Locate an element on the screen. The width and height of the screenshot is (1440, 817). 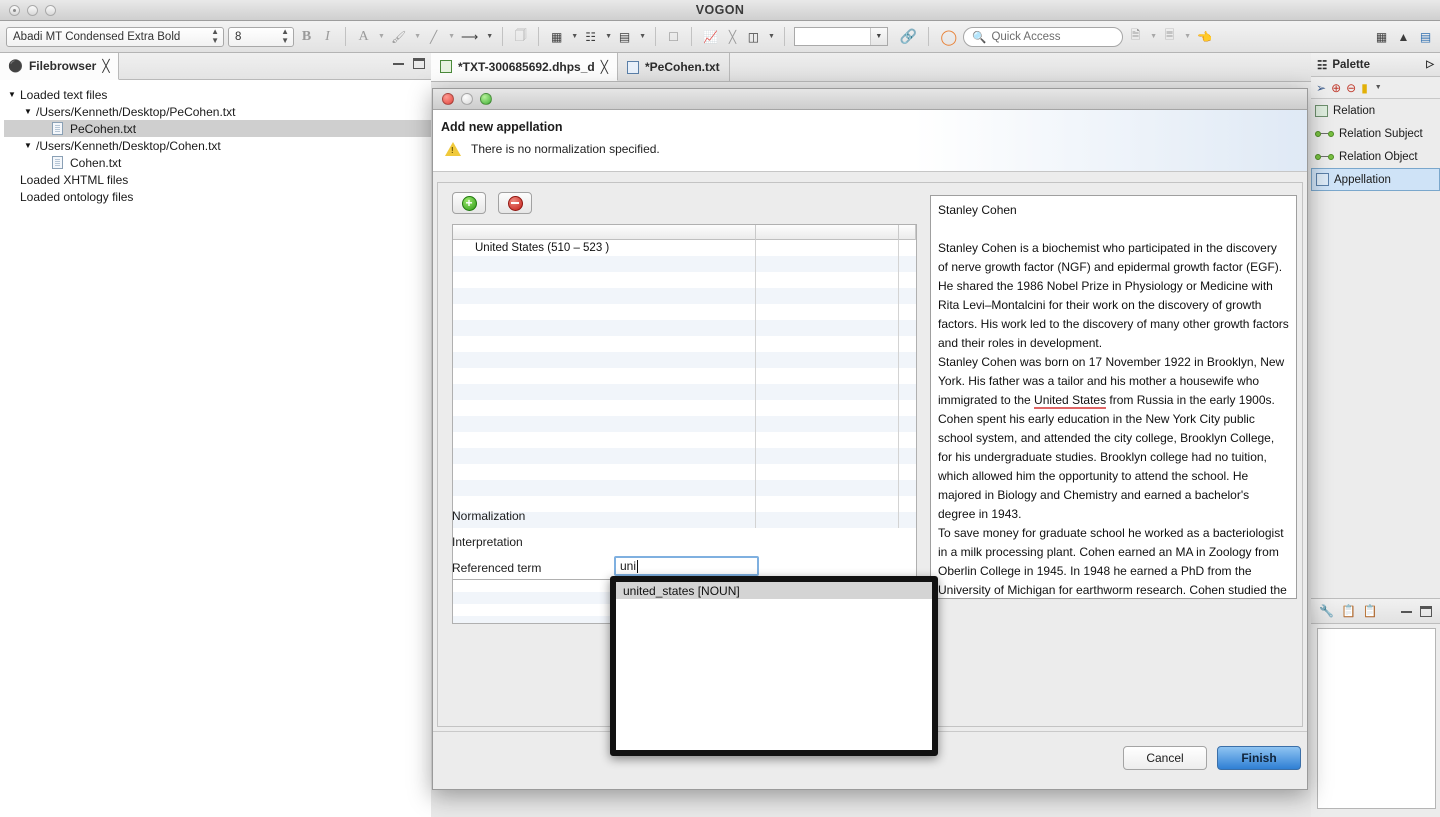
chart-icon: 📈 is located at coordinates (710, 36).